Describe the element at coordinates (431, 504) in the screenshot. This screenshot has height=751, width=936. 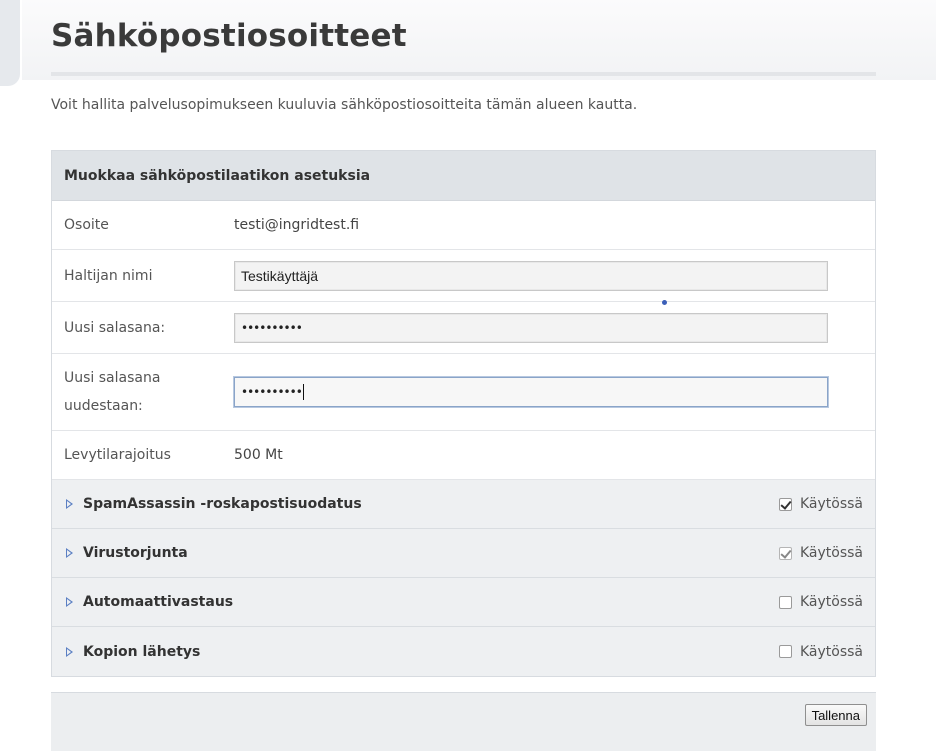
I see `section-title: SpamAssassin -roskapostisuodatus` at that location.